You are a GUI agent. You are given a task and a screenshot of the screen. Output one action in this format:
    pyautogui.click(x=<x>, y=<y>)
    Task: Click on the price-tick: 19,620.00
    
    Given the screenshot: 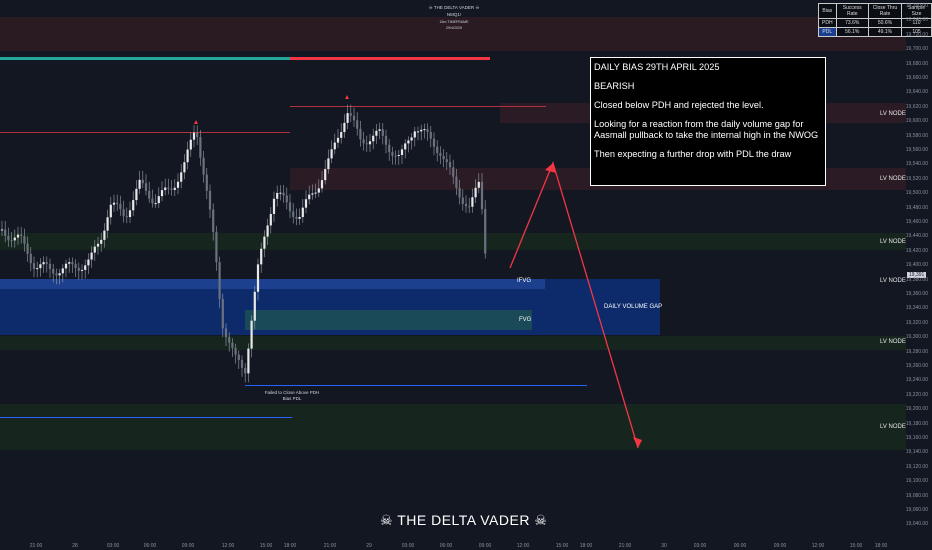 What is the action you would take?
    pyautogui.click(x=916, y=106)
    